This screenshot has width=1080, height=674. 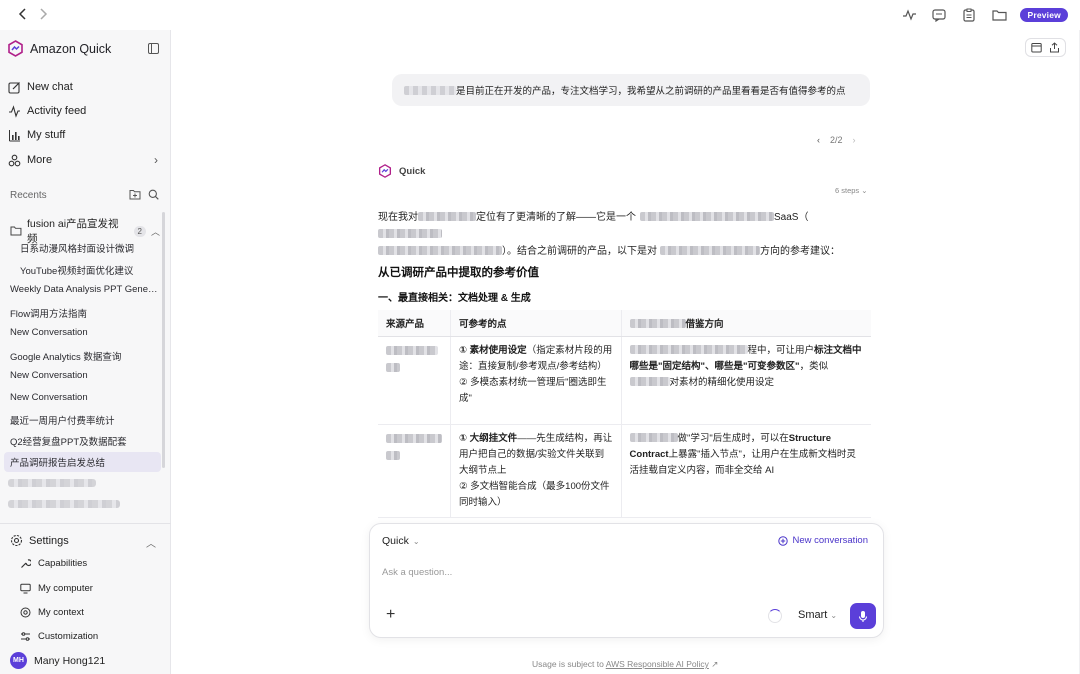 I want to click on quick-logo-icon, so click(x=15, y=48).